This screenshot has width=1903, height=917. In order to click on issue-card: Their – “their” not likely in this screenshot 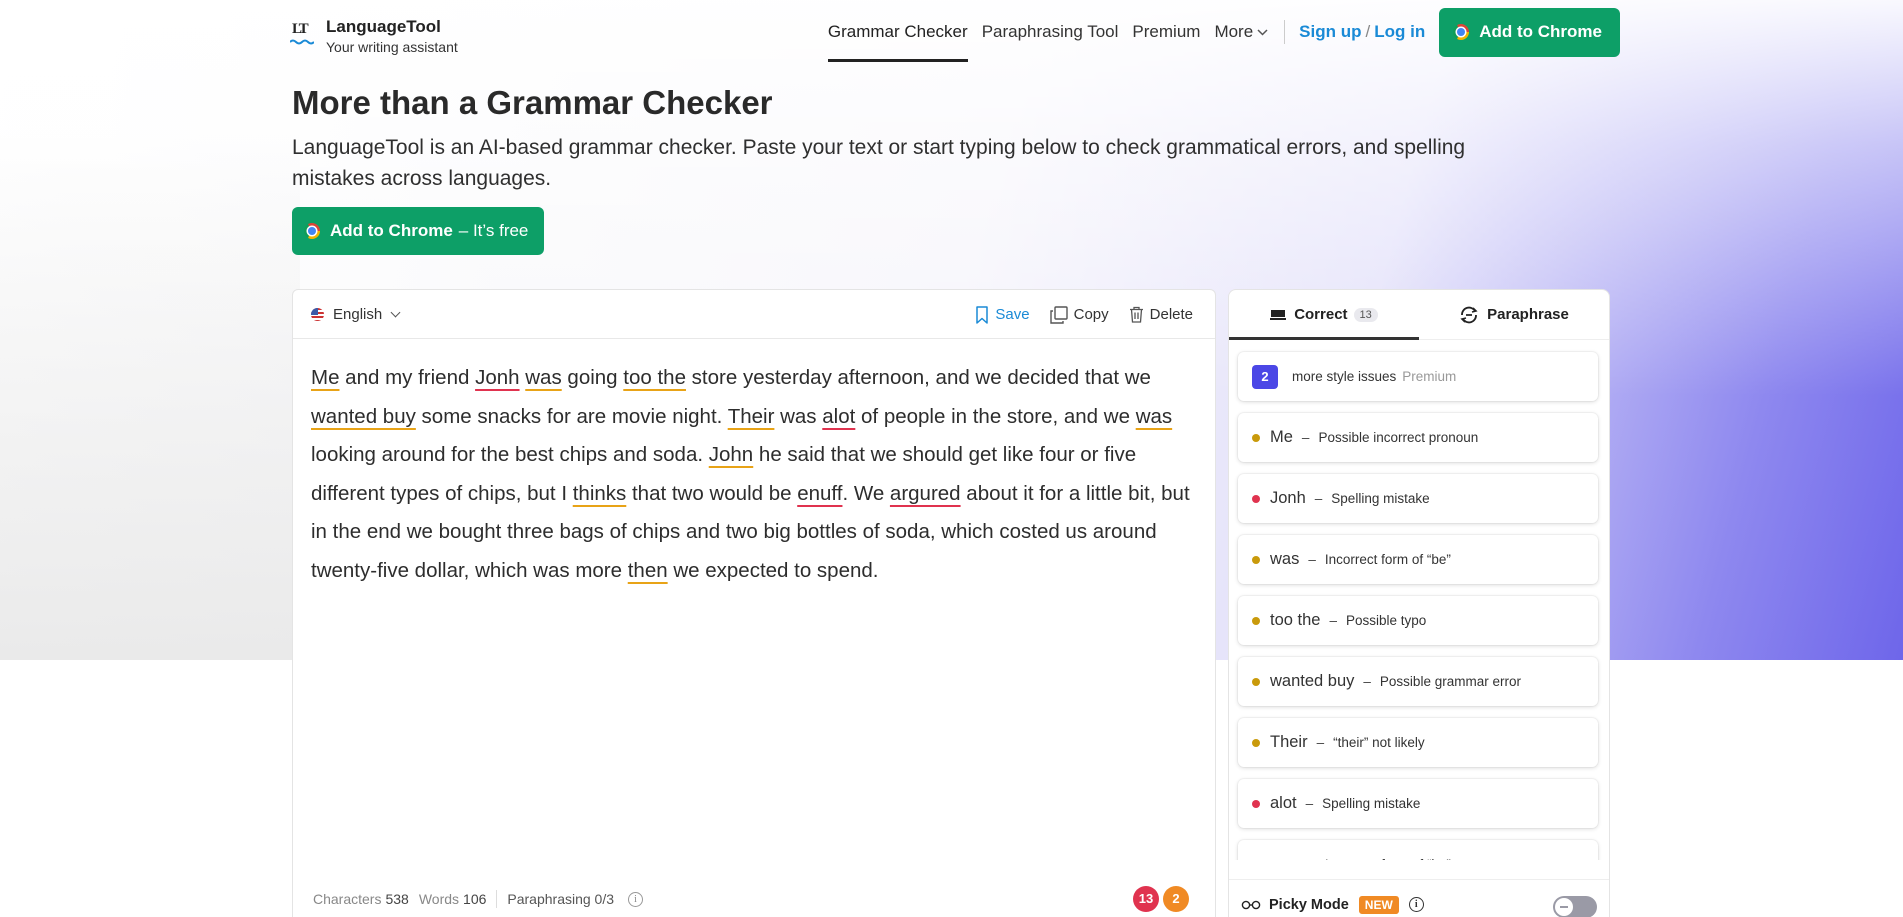, I will do `click(1418, 742)`.